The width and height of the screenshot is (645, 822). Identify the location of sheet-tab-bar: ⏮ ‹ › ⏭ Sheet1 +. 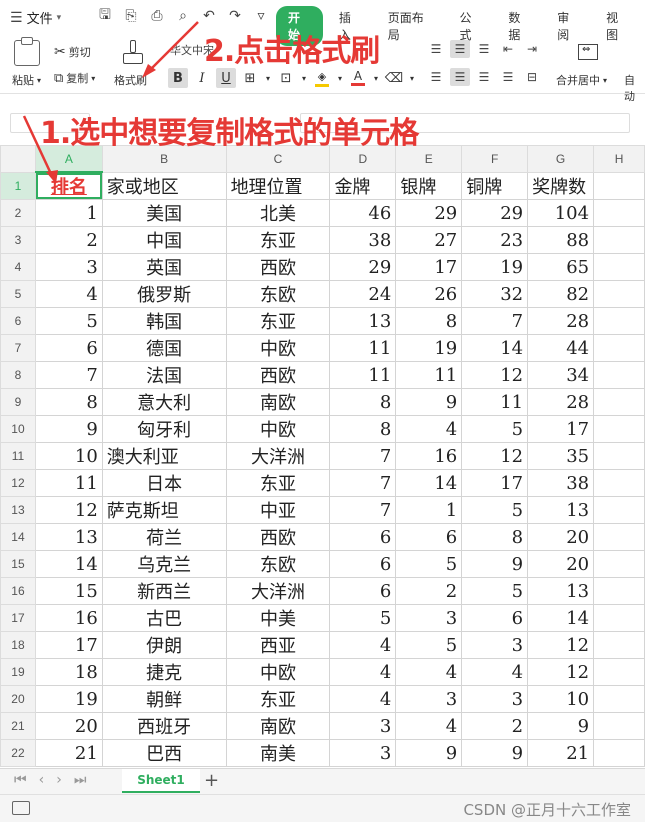
(322, 781).